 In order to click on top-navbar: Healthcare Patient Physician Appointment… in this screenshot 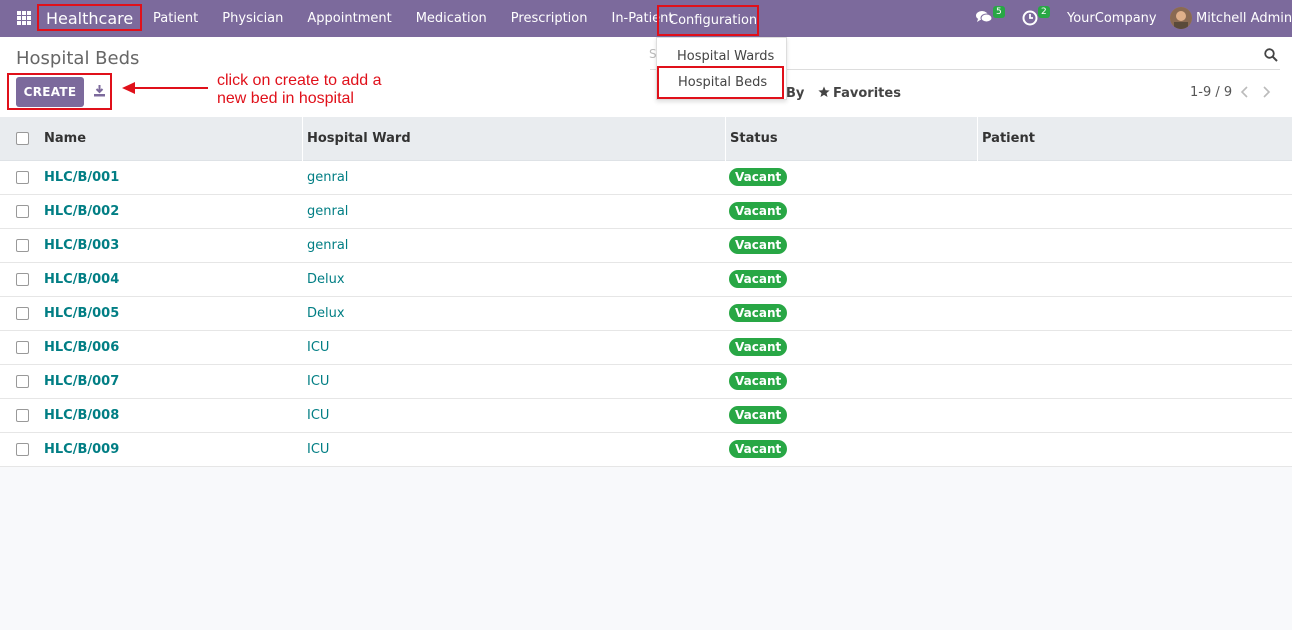, I will do `click(646, 18)`.